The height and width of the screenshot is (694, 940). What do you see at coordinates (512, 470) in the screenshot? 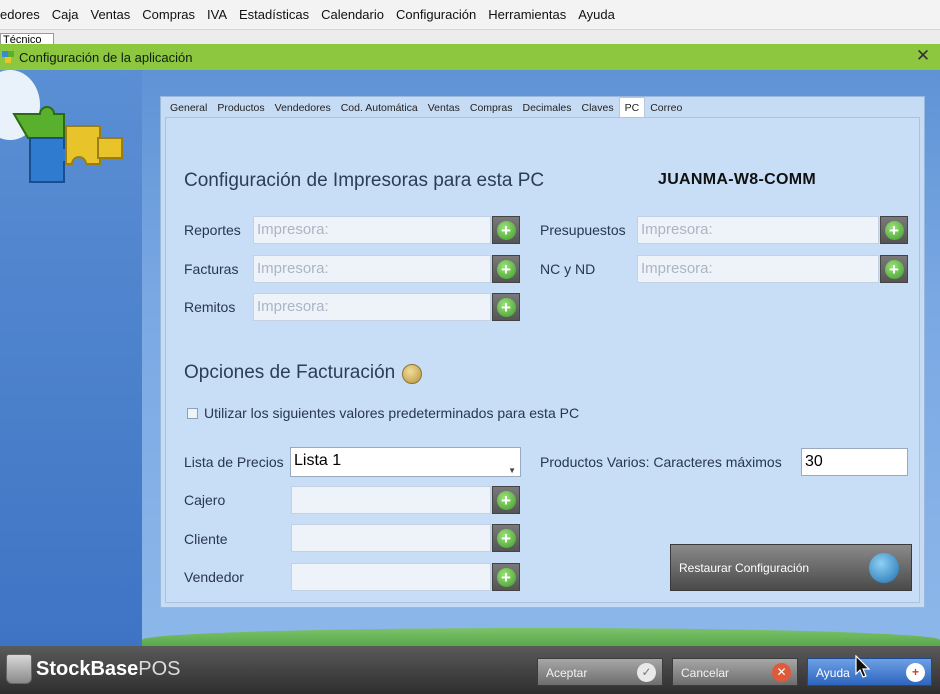
I see `chevron-down-icon: ▼` at bounding box center [512, 470].